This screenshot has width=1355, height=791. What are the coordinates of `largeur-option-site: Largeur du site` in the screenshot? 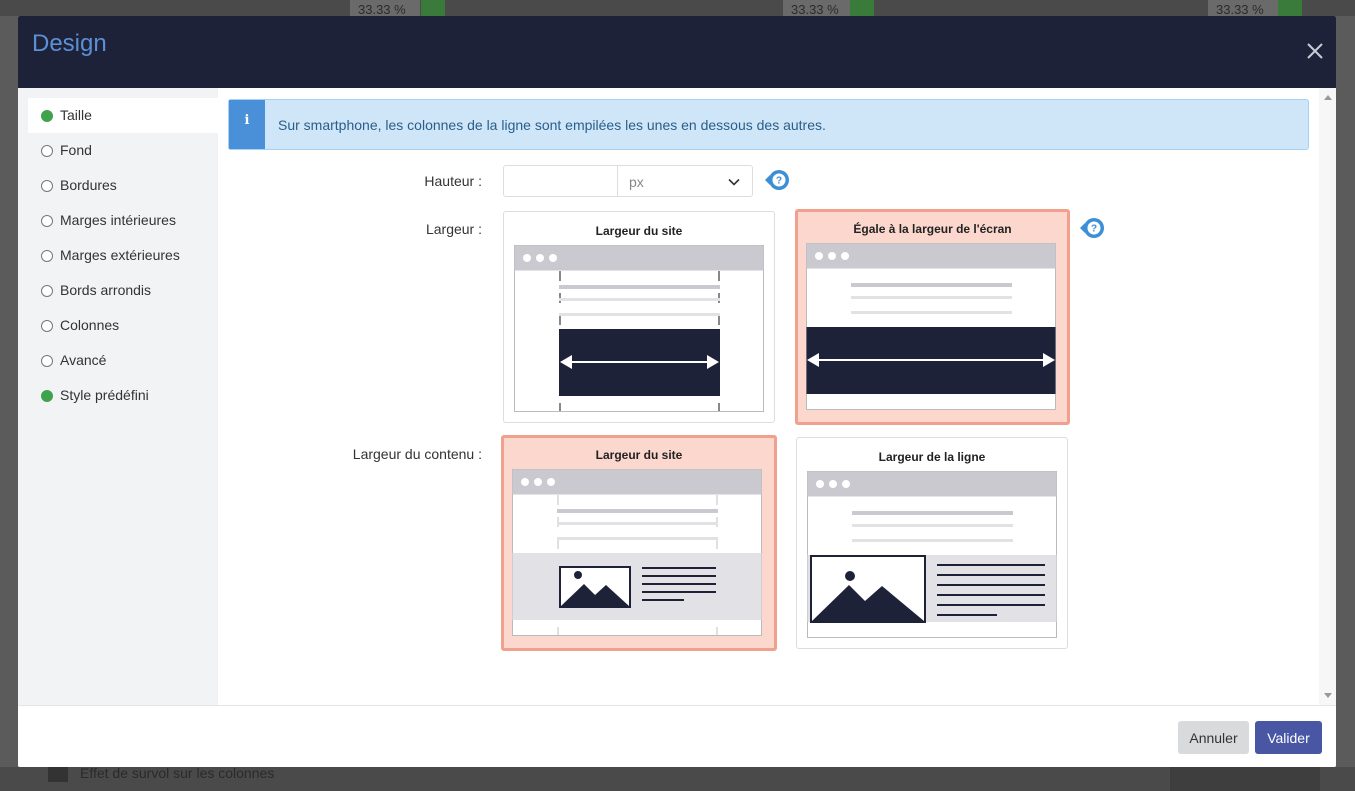 It's located at (639, 317).